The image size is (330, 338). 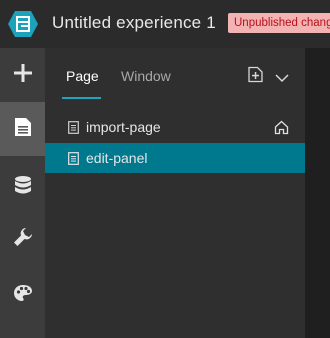 I want to click on widget-tools-button, so click(x=22, y=239).